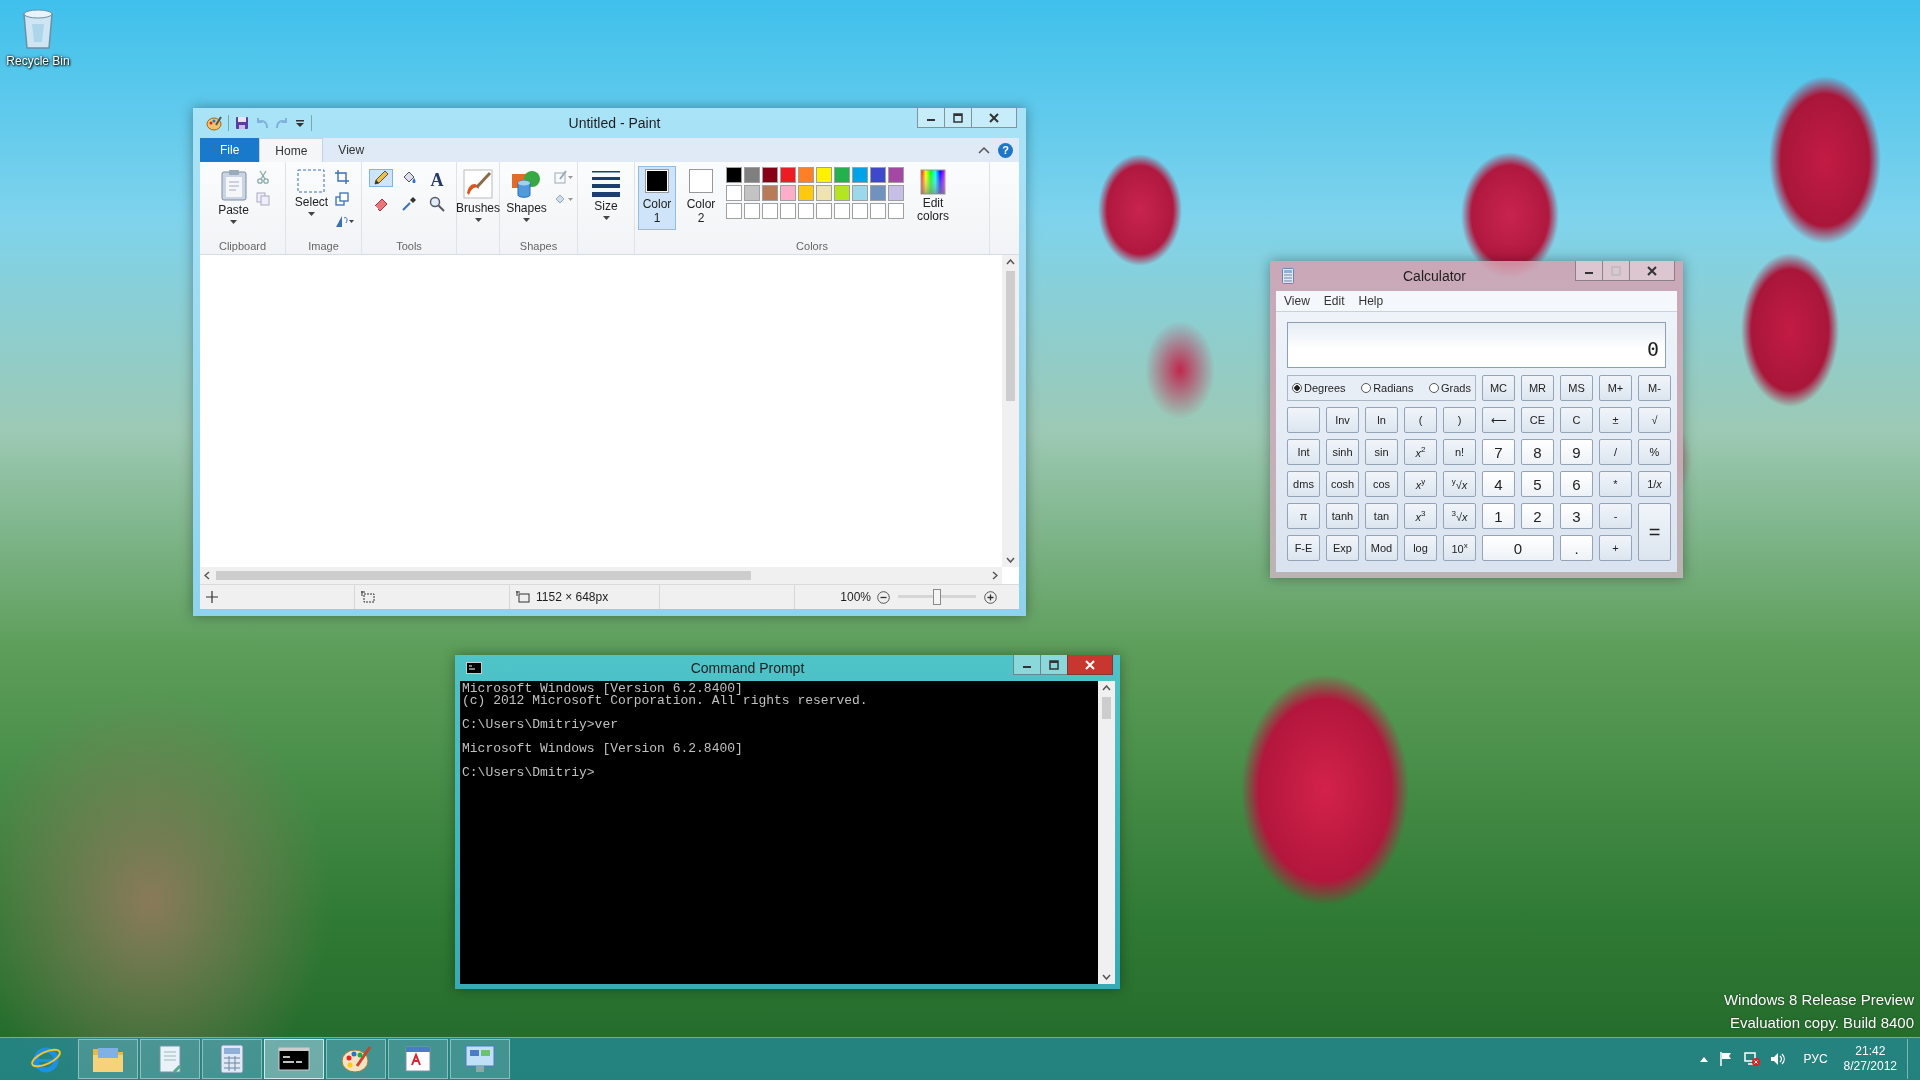 Image resolution: width=1920 pixels, height=1080 pixels. Describe the element at coordinates (1459, 452) in the screenshot. I see `calculator-key: n!` at that location.